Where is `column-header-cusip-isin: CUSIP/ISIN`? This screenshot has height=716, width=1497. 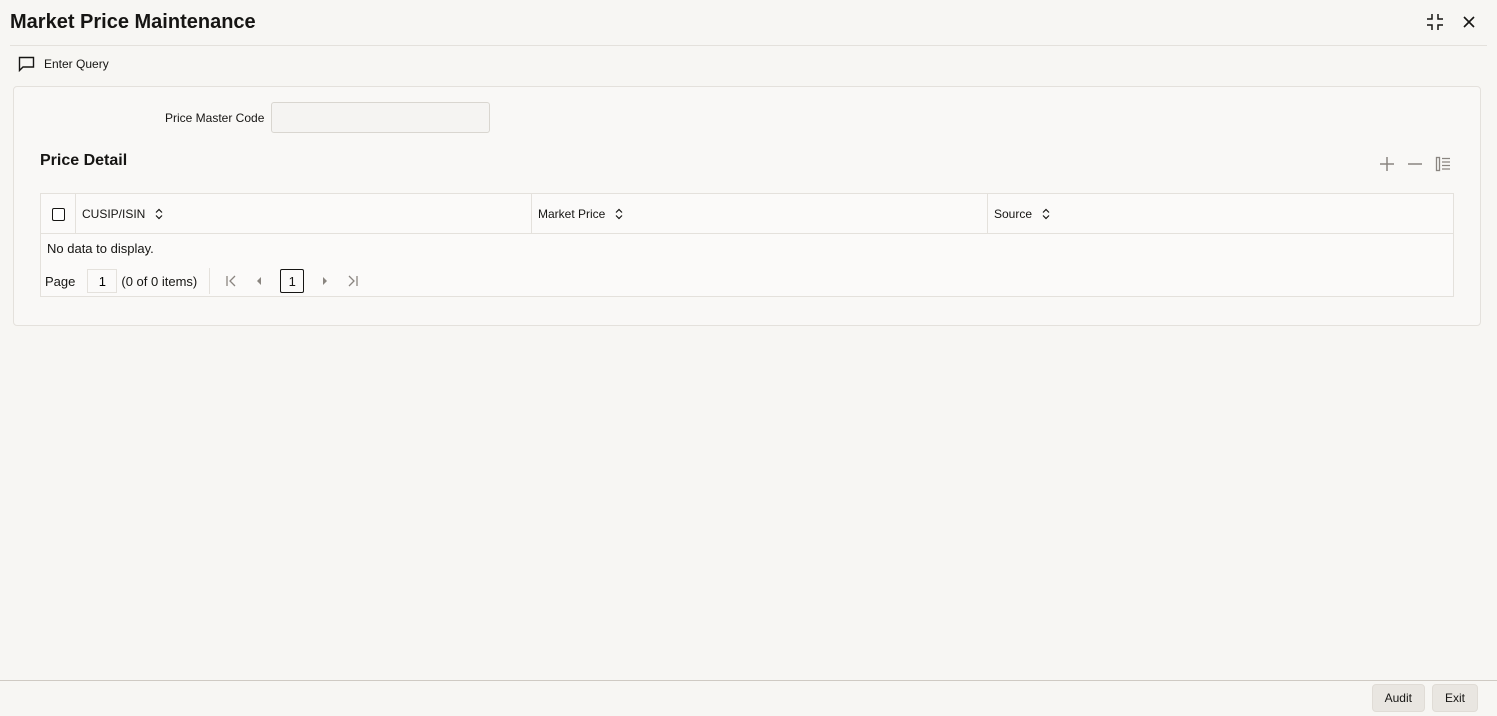 column-header-cusip-isin: CUSIP/ISIN is located at coordinates (304, 214).